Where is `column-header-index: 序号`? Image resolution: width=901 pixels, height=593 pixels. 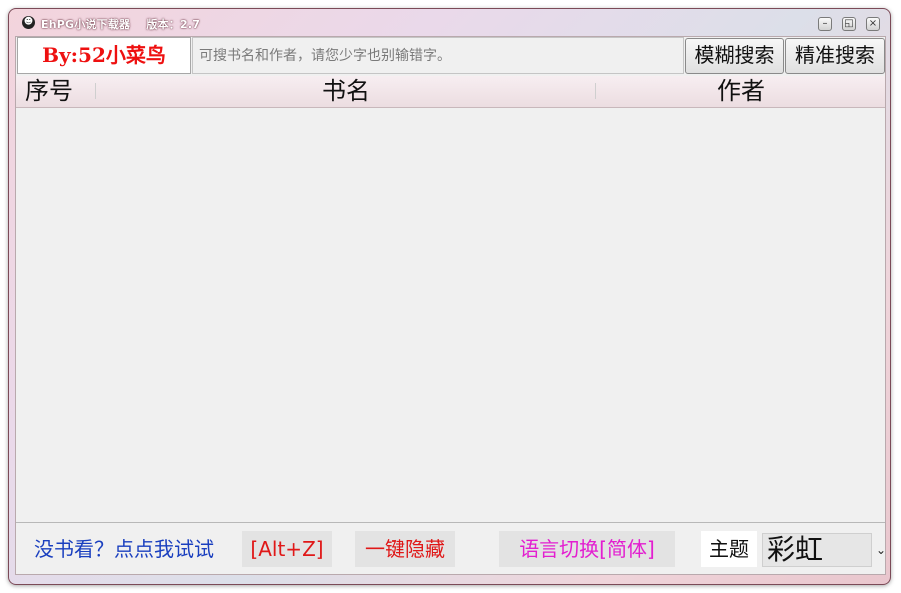
column-header-index: 序号 is located at coordinates (49, 91).